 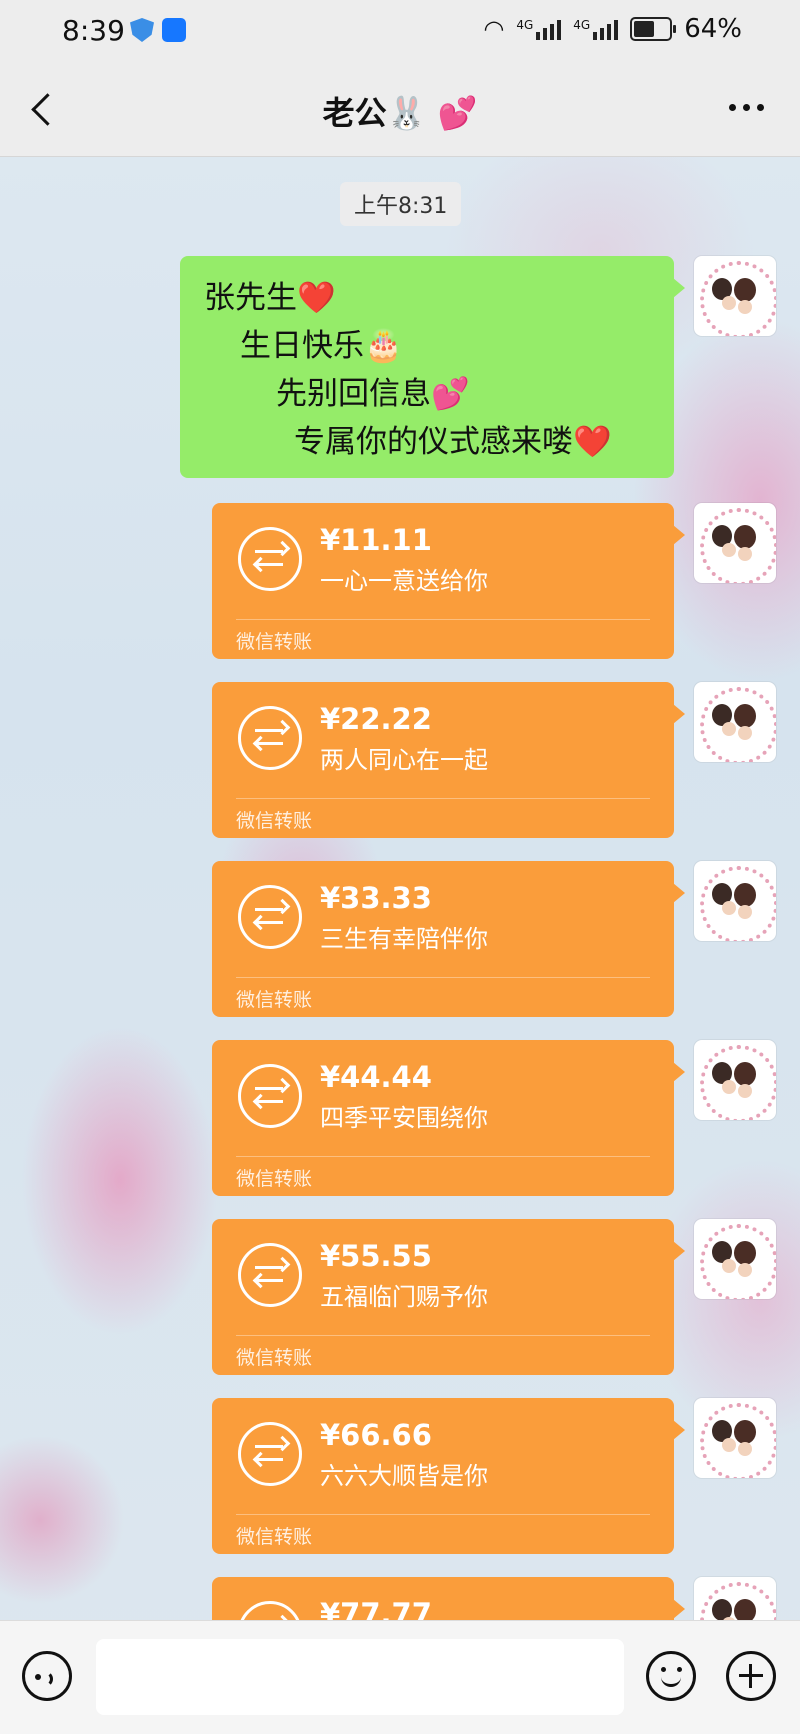 I want to click on status-indicators: ◠ 4G 4G 64%, so click(x=612, y=29).